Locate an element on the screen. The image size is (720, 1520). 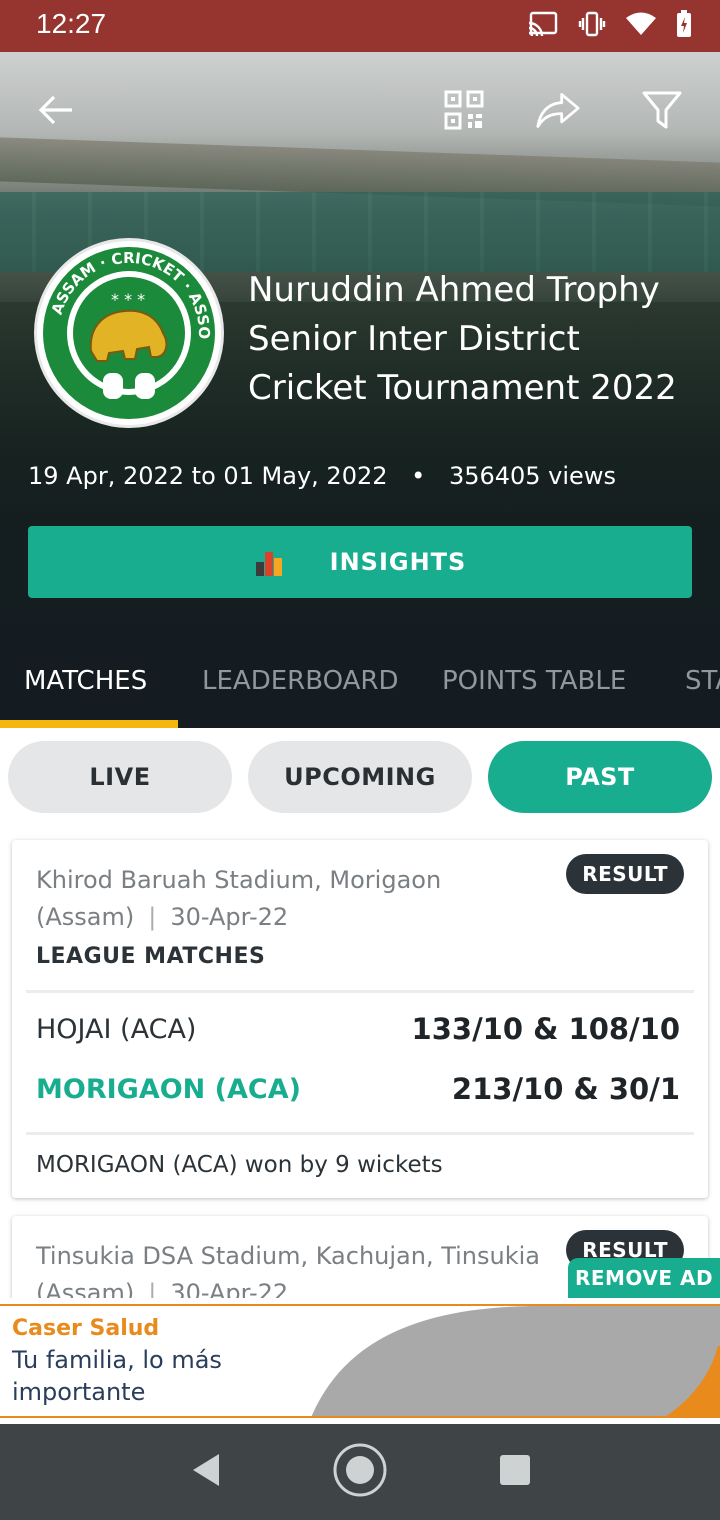
filter-button is located at coordinates (662, 110).